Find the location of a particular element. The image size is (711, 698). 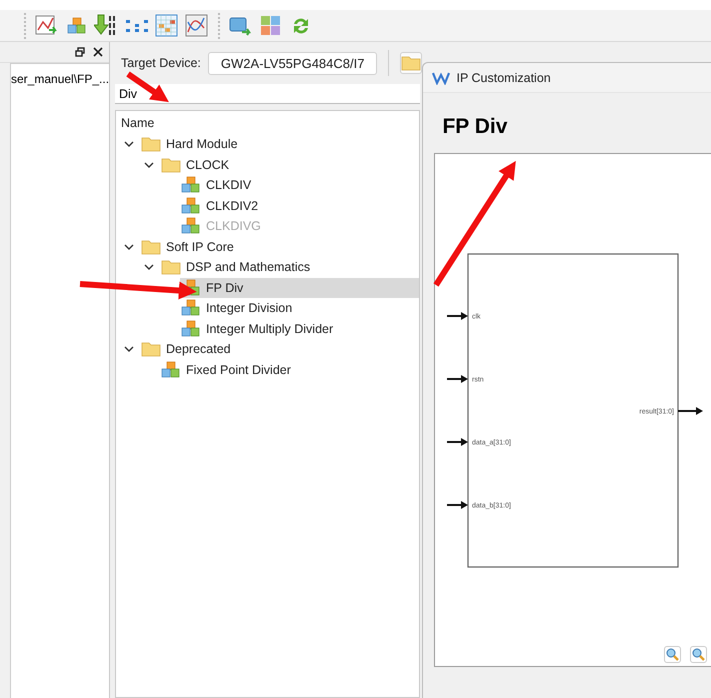

logo-icon is located at coordinates (441, 77).